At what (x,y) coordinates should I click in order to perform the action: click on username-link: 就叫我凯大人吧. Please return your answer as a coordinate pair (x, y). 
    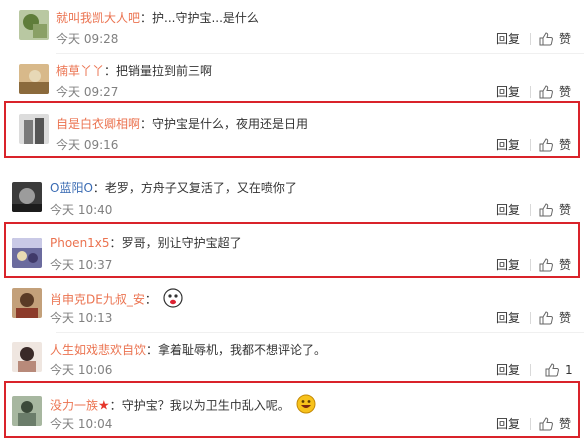
    Looking at the image, I should click on (98, 18).